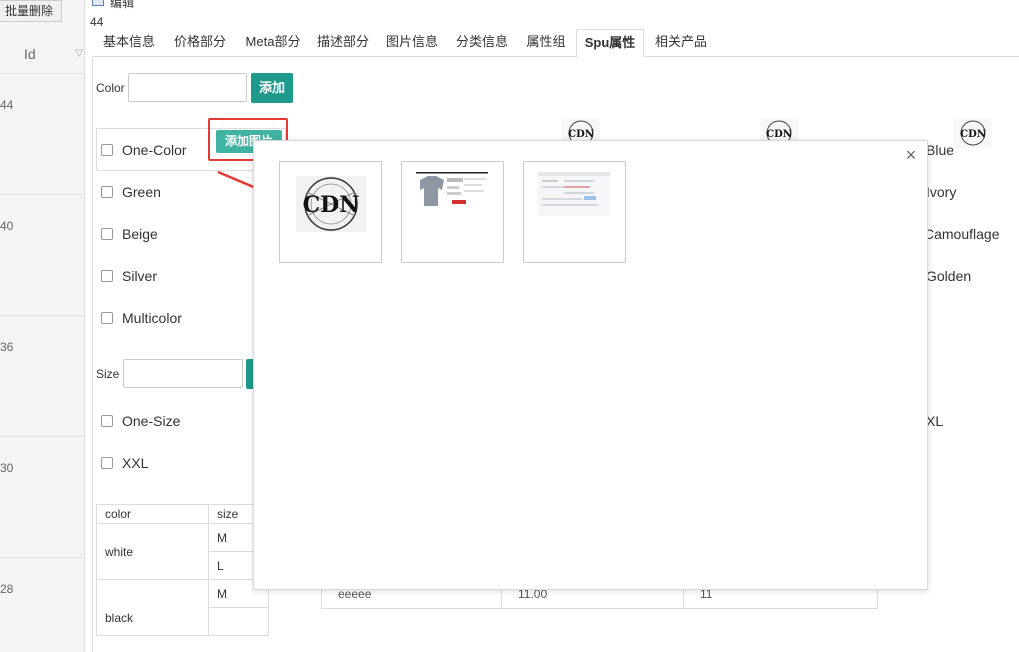  Describe the element at coordinates (482, 43) in the screenshot. I see `tab-category: 分类信息` at that location.